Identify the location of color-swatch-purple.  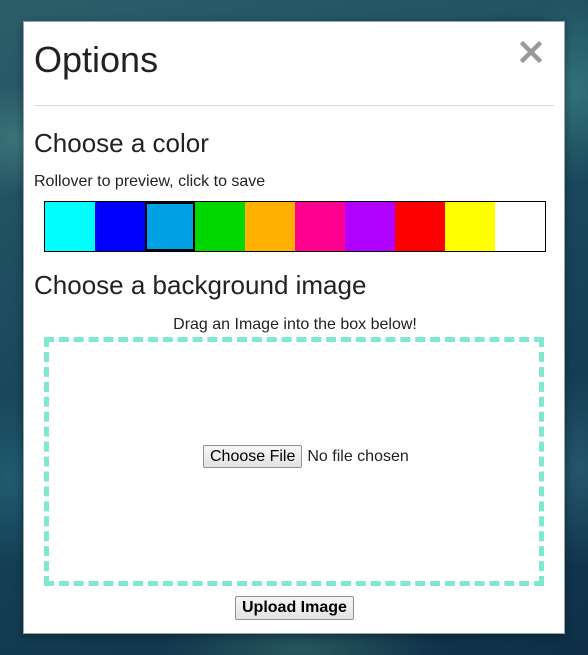
(370, 226).